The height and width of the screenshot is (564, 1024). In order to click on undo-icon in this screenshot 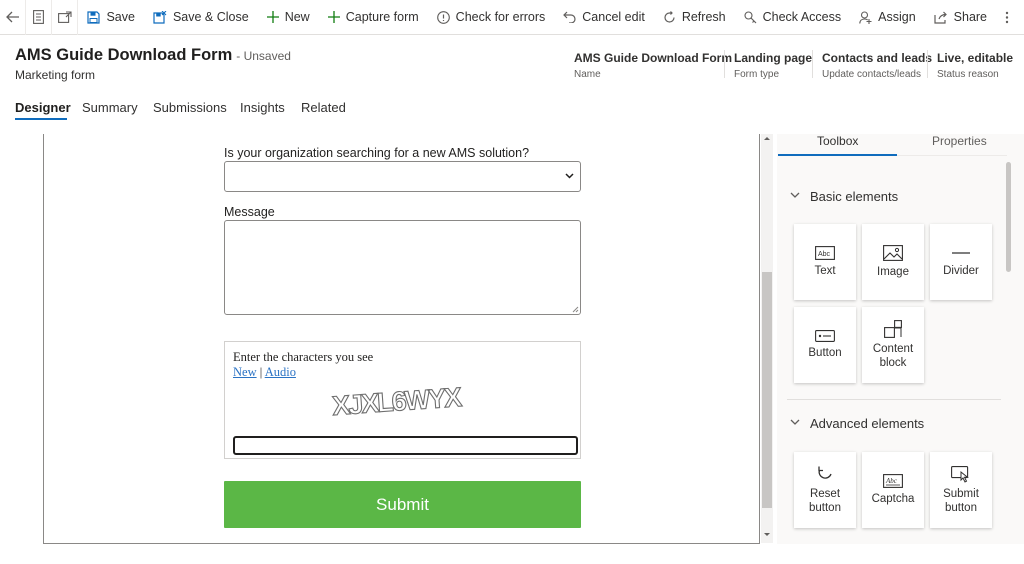, I will do `click(569, 17)`.